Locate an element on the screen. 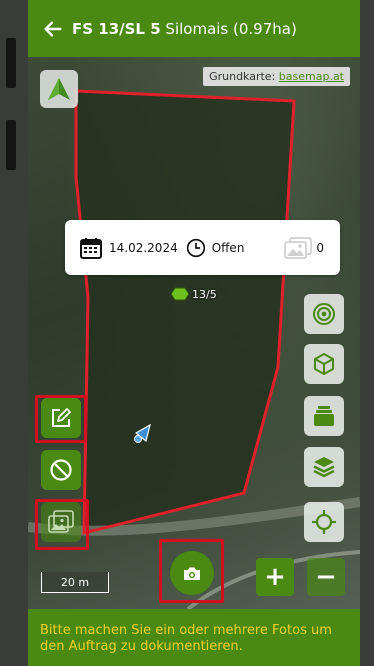  target-icon is located at coordinates (324, 314).